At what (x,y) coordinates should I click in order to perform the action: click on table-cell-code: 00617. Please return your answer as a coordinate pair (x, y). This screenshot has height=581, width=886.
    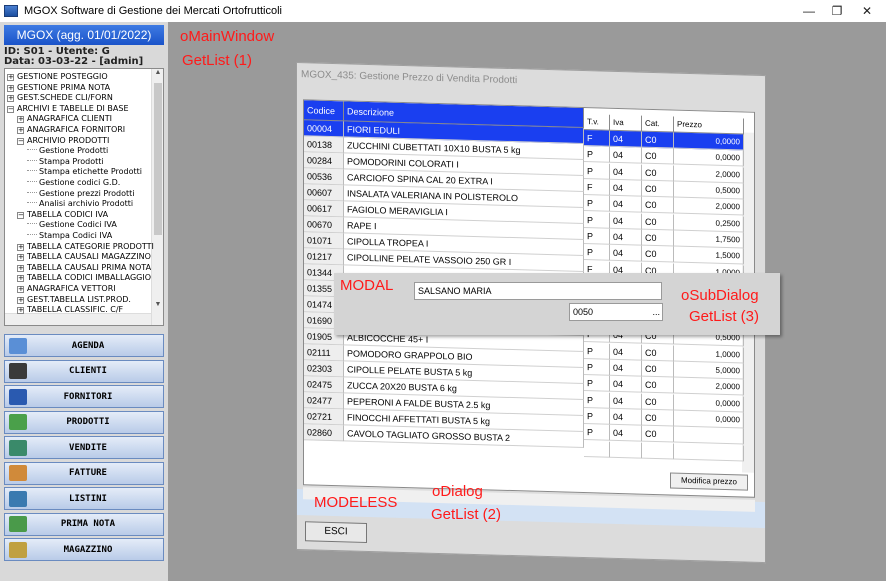
    Looking at the image, I should click on (324, 209).